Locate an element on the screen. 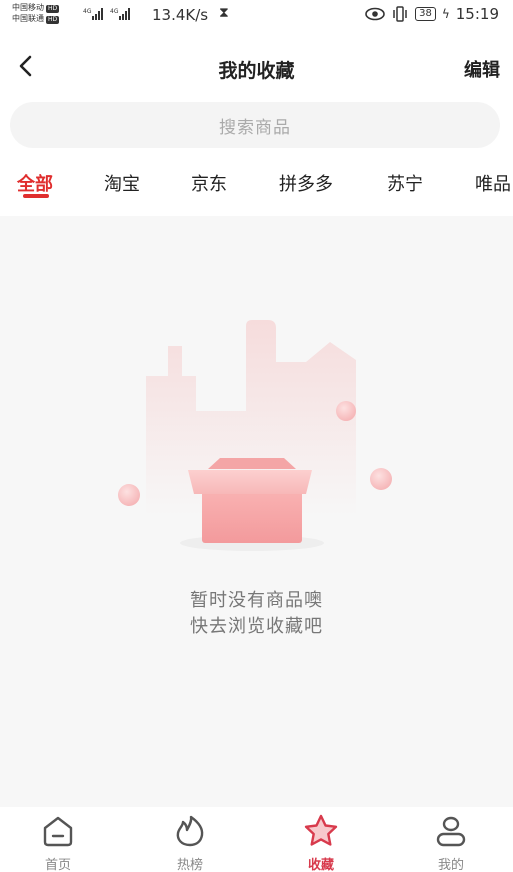 This screenshot has height=872, width=513. star-icon is located at coordinates (321, 830).